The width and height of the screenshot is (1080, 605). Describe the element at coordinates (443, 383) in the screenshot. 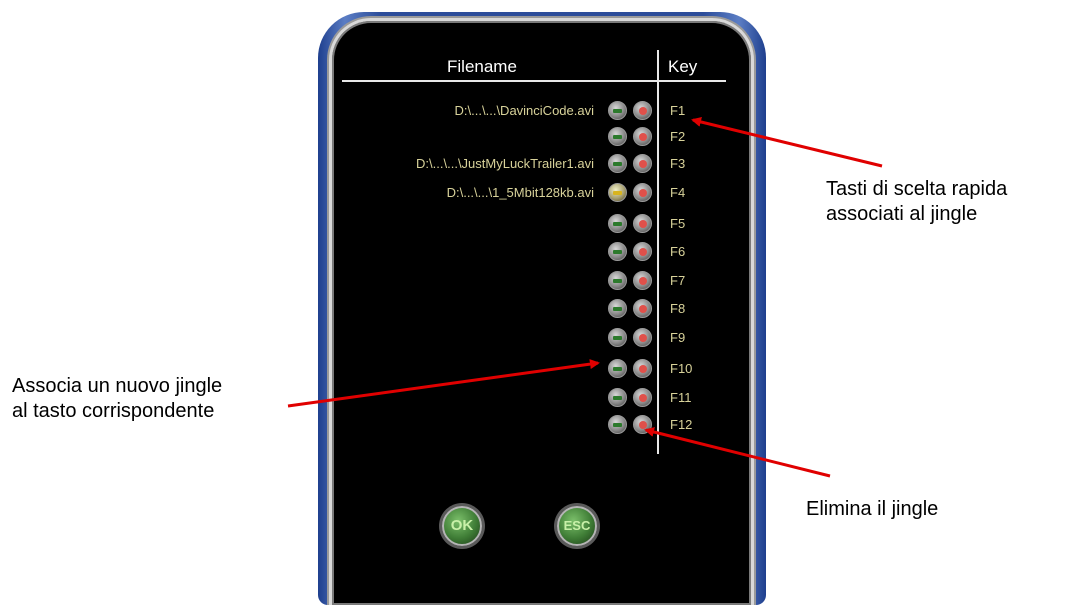

I see `arrow-to-associate` at that location.